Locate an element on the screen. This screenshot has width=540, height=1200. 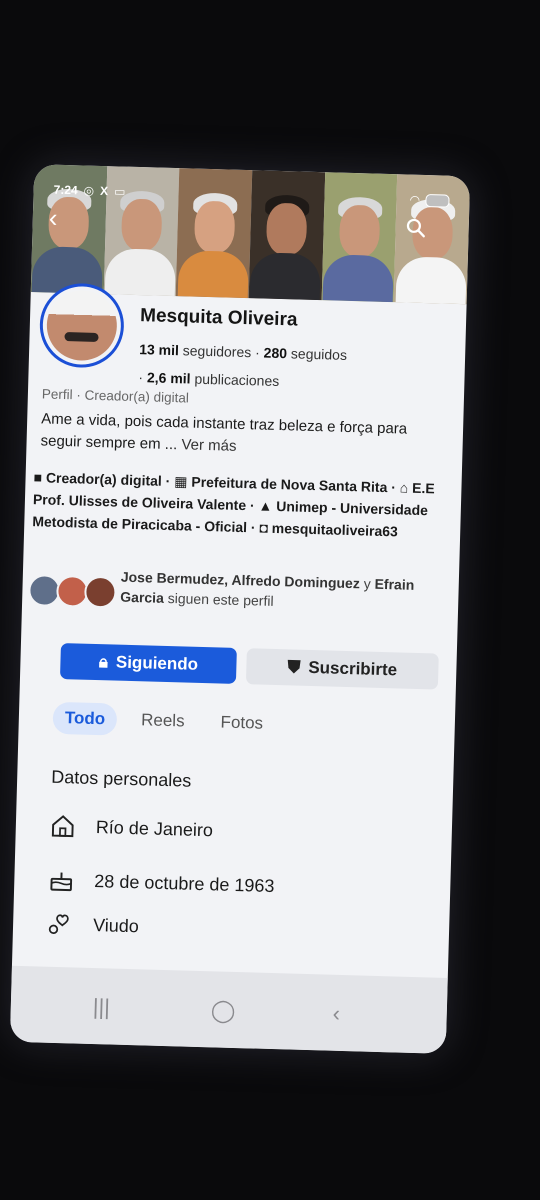
profile-avatar is located at coordinates (82, 325).